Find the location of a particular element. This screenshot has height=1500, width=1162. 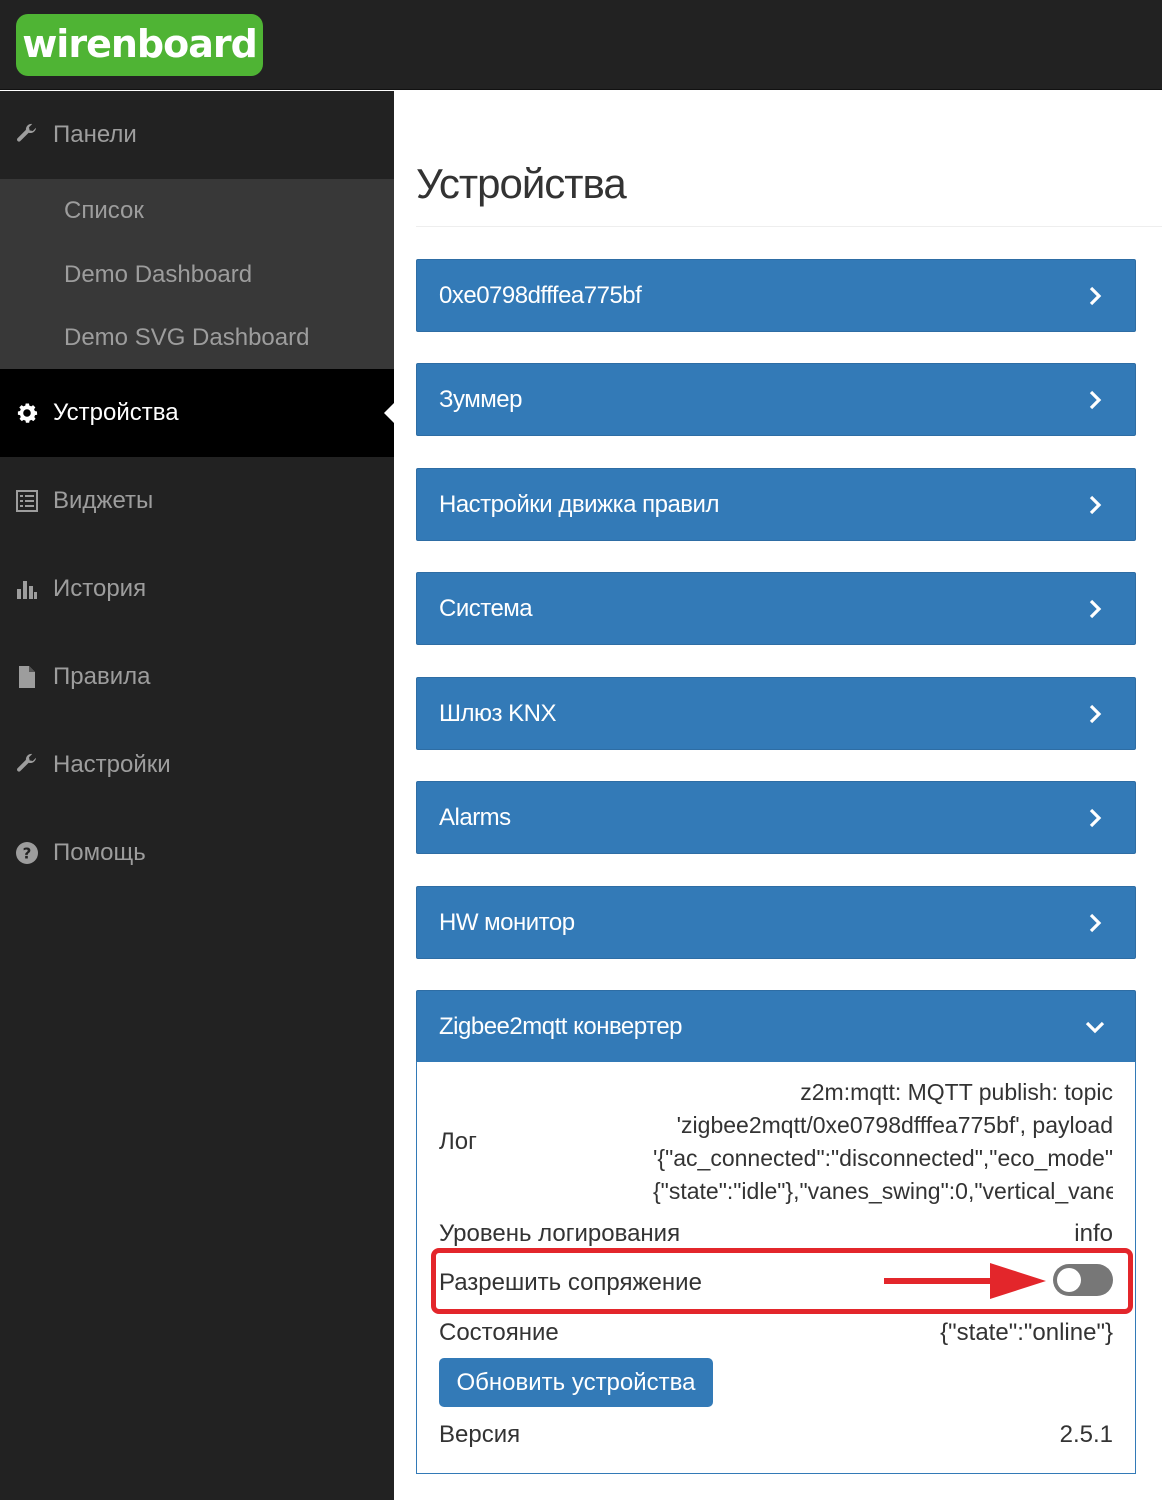

device-panel-header-expanded: Zigbee2mqtt конвертер is located at coordinates (776, 1026).